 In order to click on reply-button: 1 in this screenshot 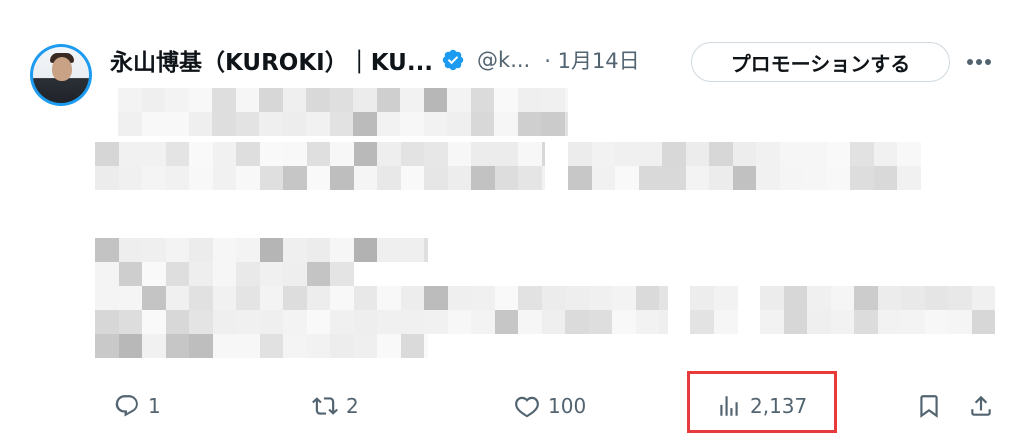, I will do `click(137, 406)`.